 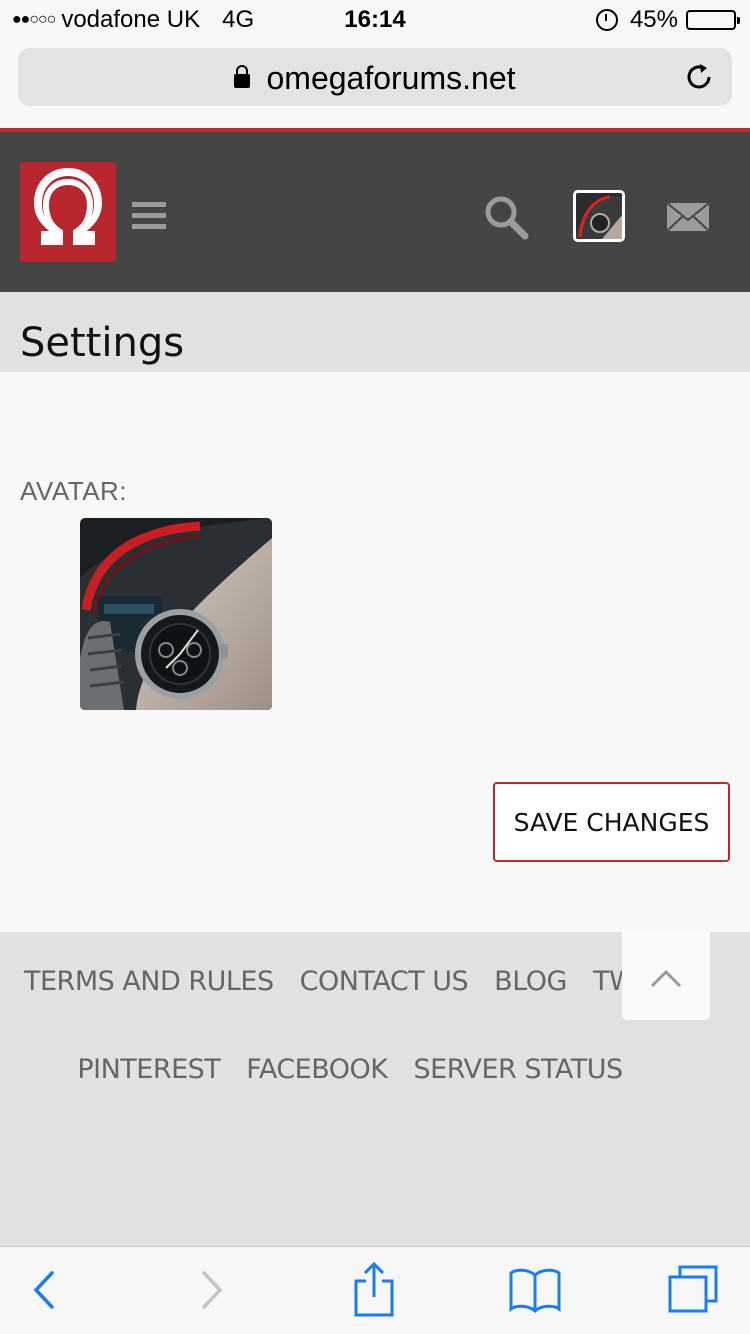 What do you see at coordinates (149, 216) in the screenshot?
I see `hamburger-menu-icon` at bounding box center [149, 216].